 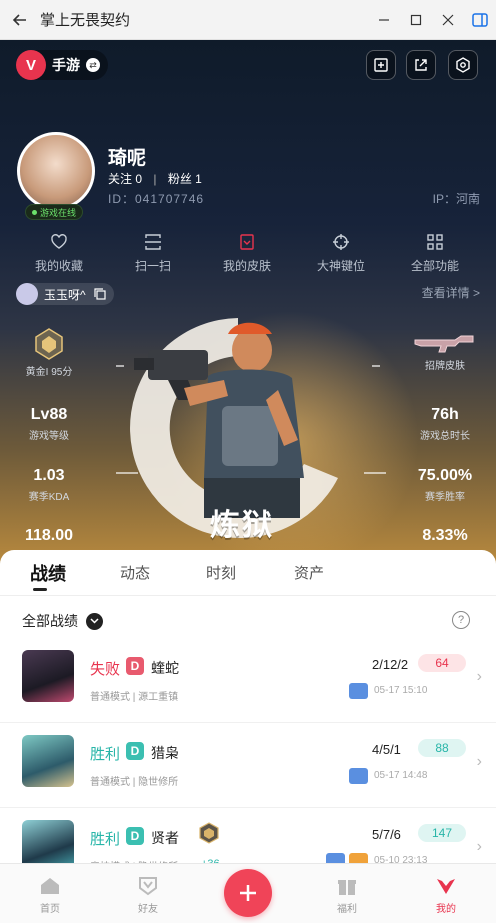 I want to click on match-time: 05-17 14:48, so click(x=401, y=775).